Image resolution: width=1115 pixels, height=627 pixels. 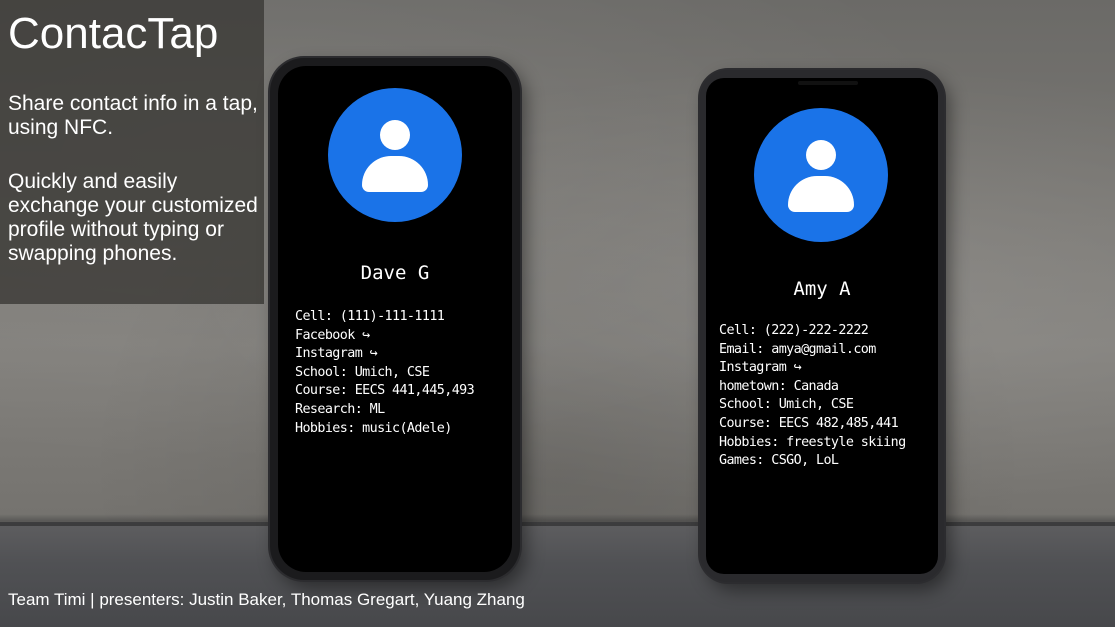 What do you see at coordinates (373, 428) in the screenshot?
I see `contact-field-hobbies: Hobbies: music(Adele)` at bounding box center [373, 428].